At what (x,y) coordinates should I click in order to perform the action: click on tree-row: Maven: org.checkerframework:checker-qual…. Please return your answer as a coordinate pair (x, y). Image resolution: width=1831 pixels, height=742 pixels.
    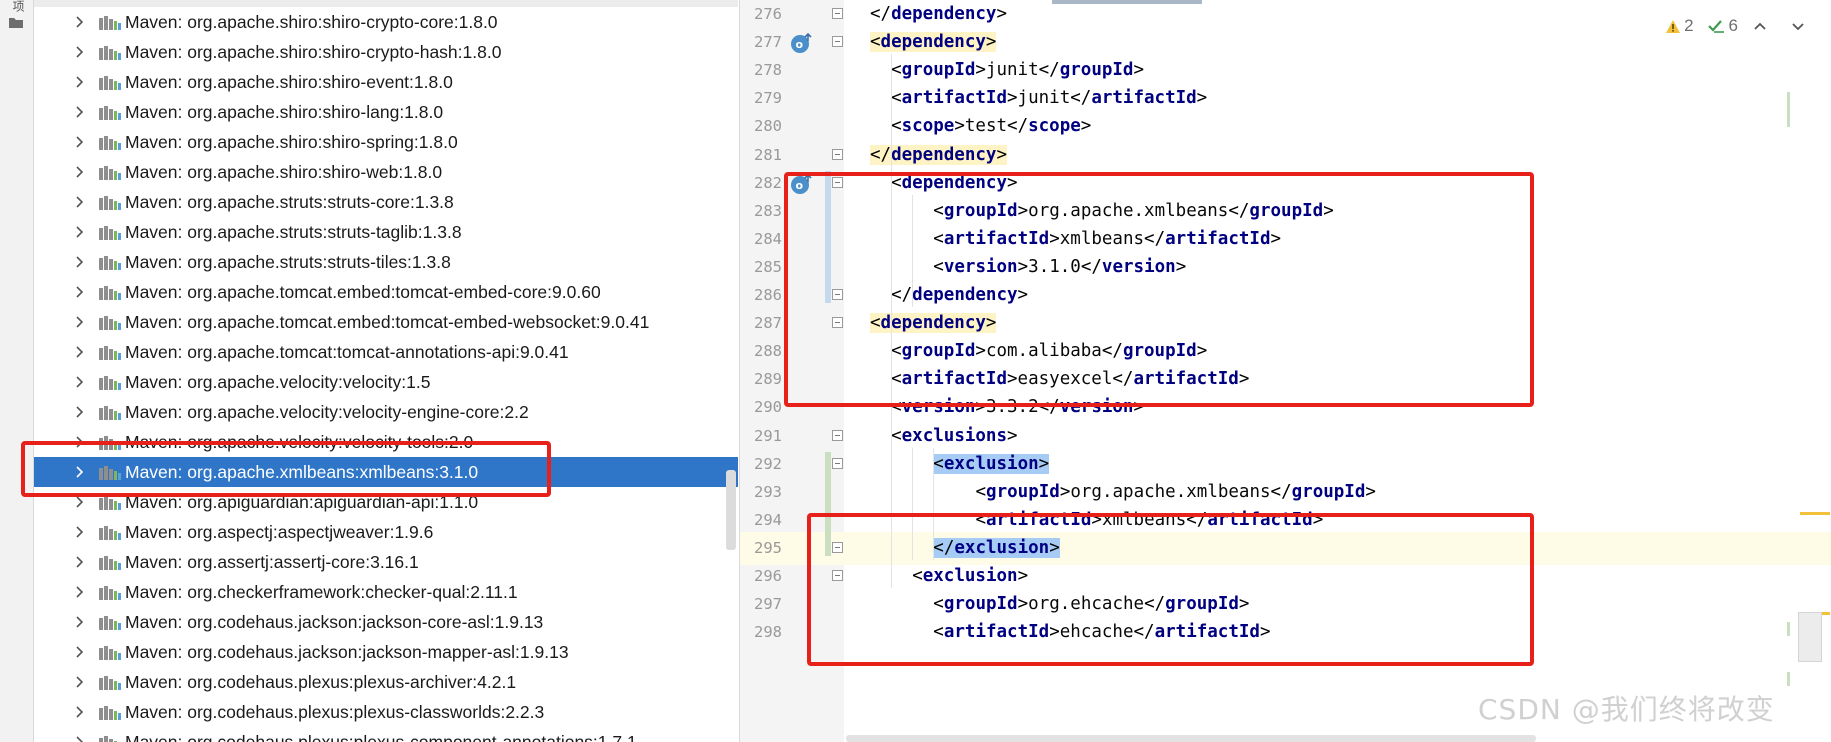
    Looking at the image, I should click on (386, 592).